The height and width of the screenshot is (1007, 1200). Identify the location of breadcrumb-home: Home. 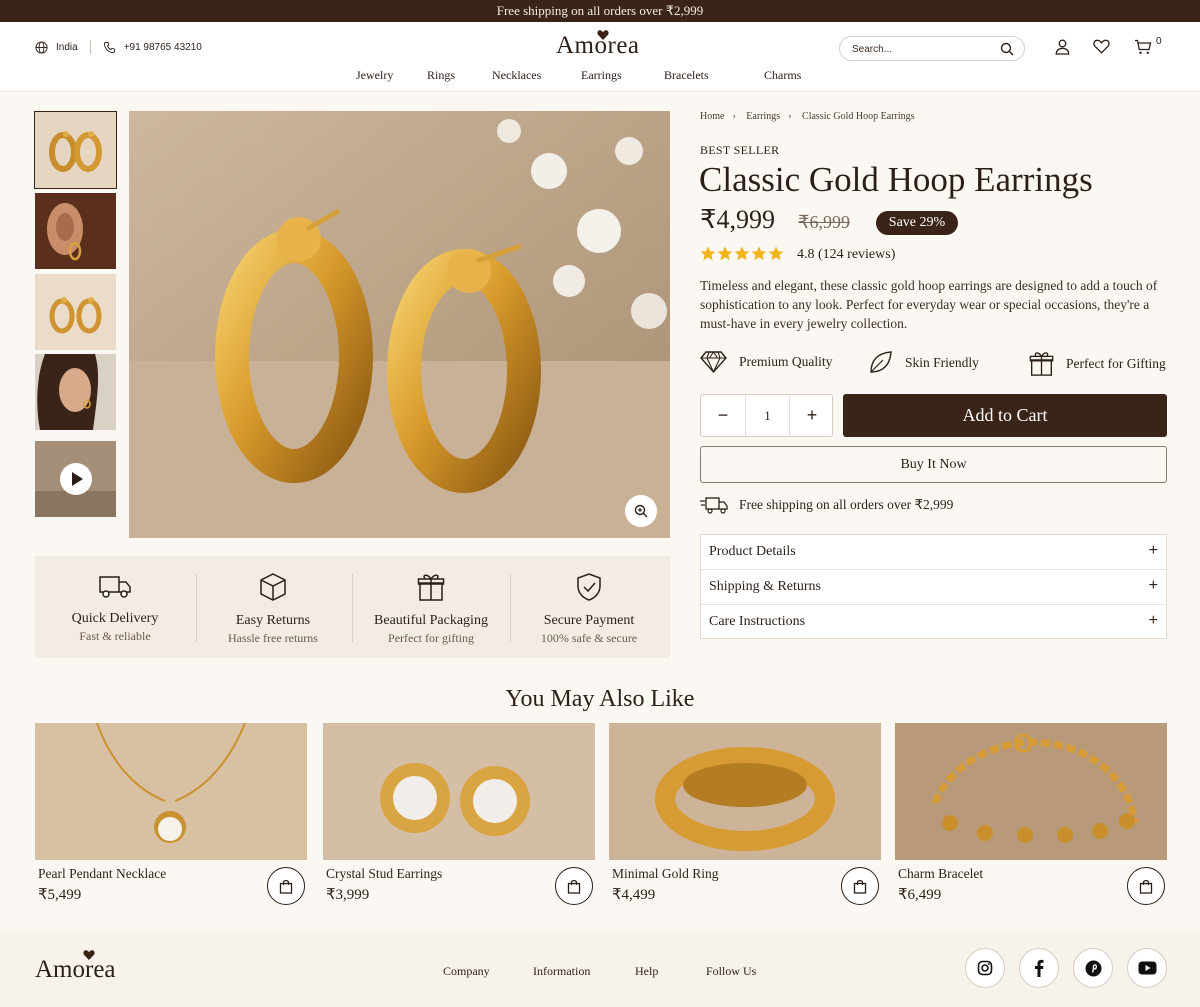
(712, 116).